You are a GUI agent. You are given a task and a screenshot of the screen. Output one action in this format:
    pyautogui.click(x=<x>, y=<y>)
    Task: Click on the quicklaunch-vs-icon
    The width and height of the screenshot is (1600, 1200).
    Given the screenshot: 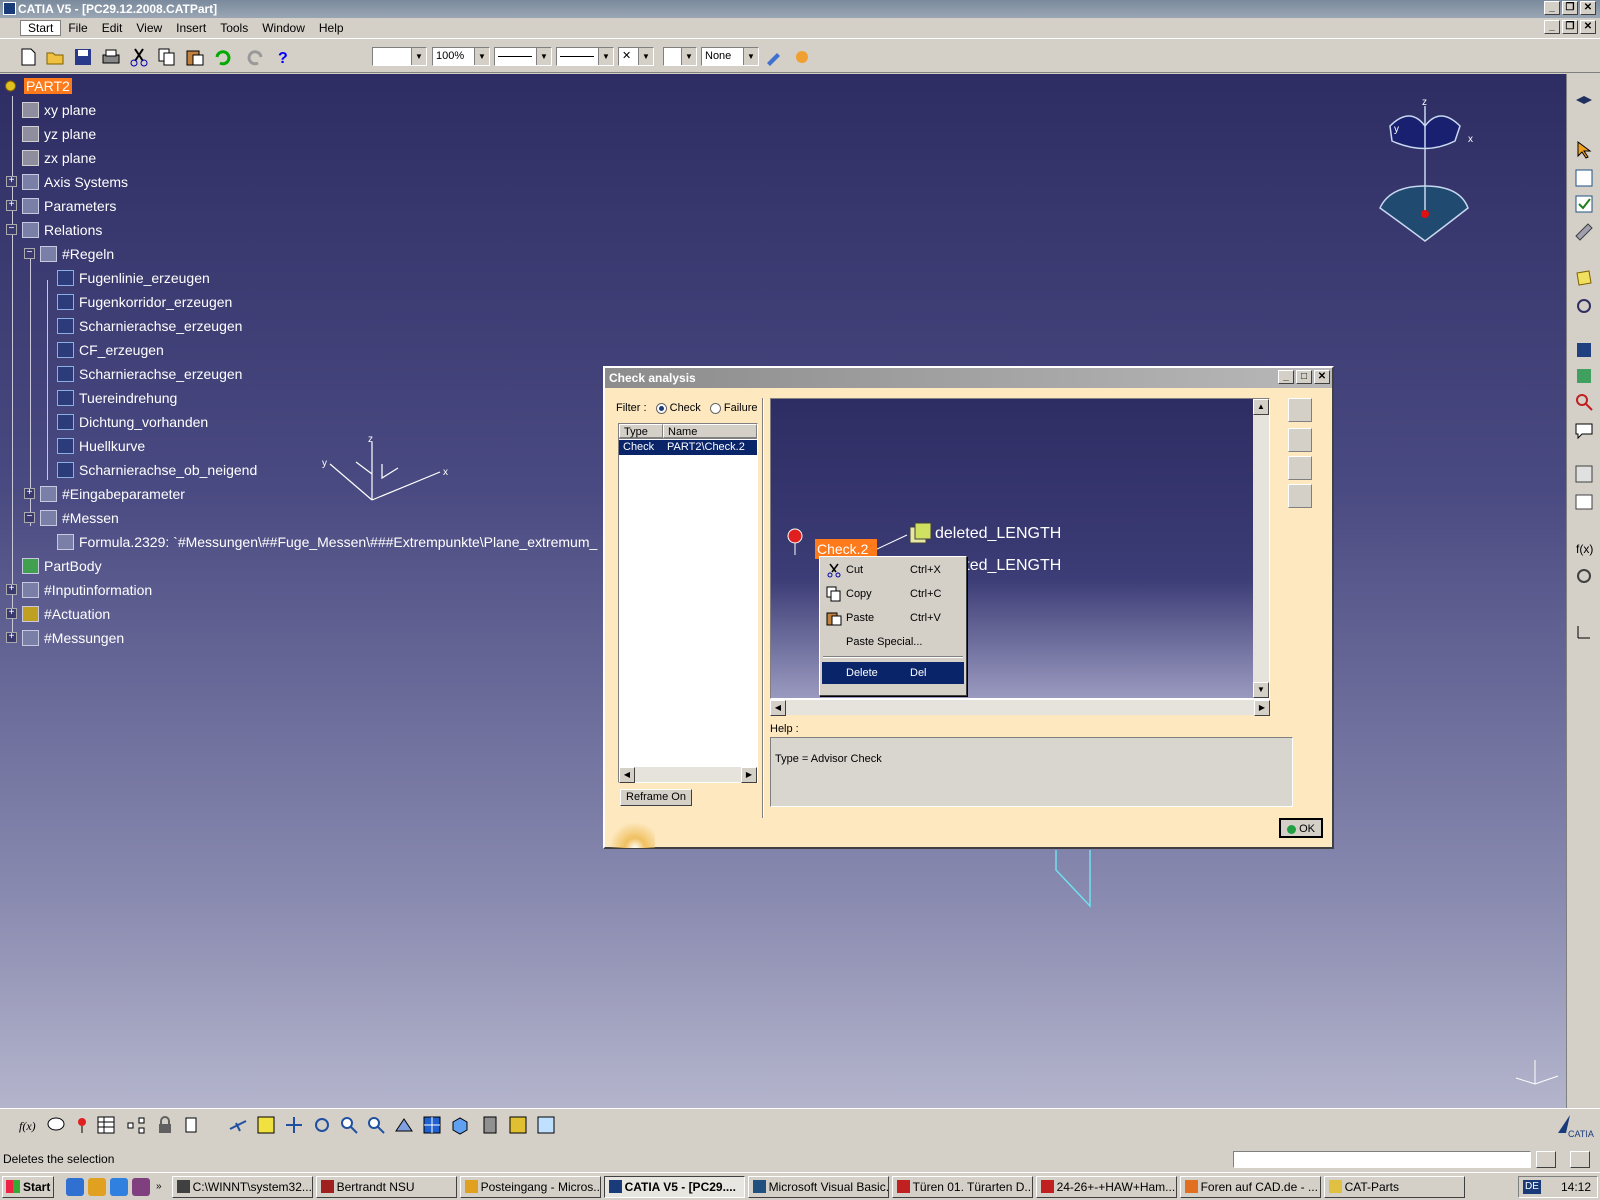 What is the action you would take?
    pyautogui.click(x=141, y=1186)
    